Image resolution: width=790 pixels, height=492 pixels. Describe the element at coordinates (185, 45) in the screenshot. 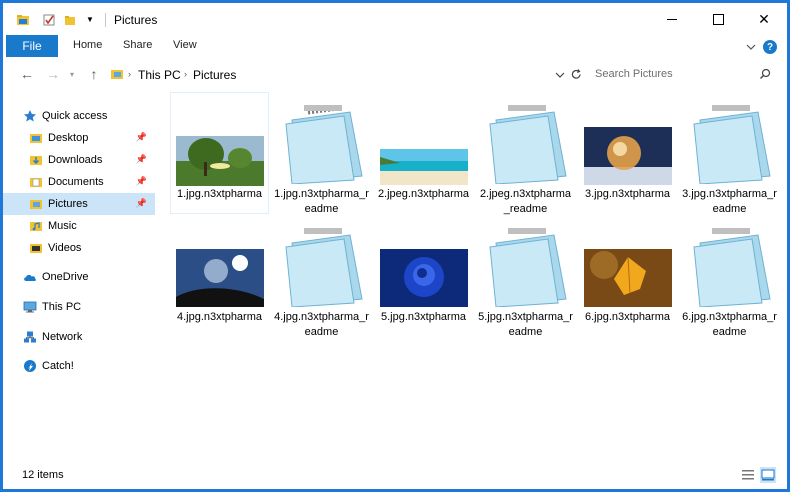

I see `tab-view: View` at that location.